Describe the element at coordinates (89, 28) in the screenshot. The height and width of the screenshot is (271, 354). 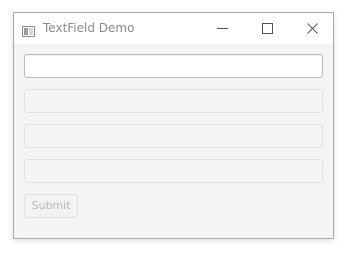
I see `window-title: TextField Demo` at that location.